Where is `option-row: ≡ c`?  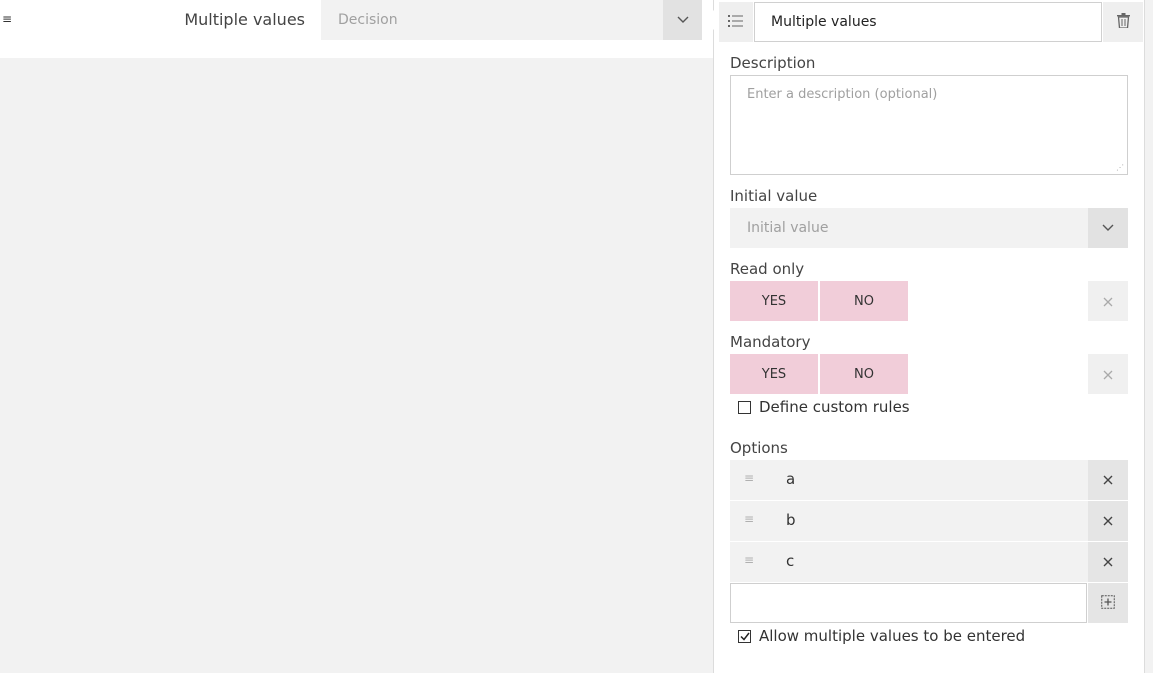 option-row: ≡ c is located at coordinates (929, 562).